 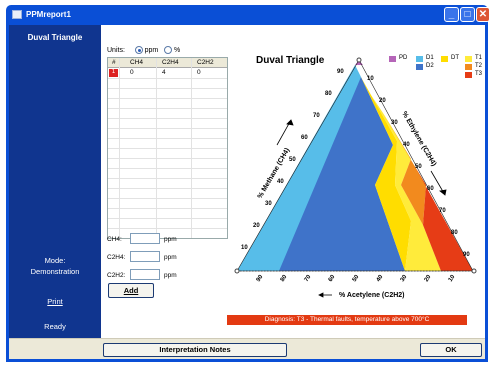 What do you see at coordinates (244, 248) in the screenshot?
I see `left-tick-label: 10` at bounding box center [244, 248].